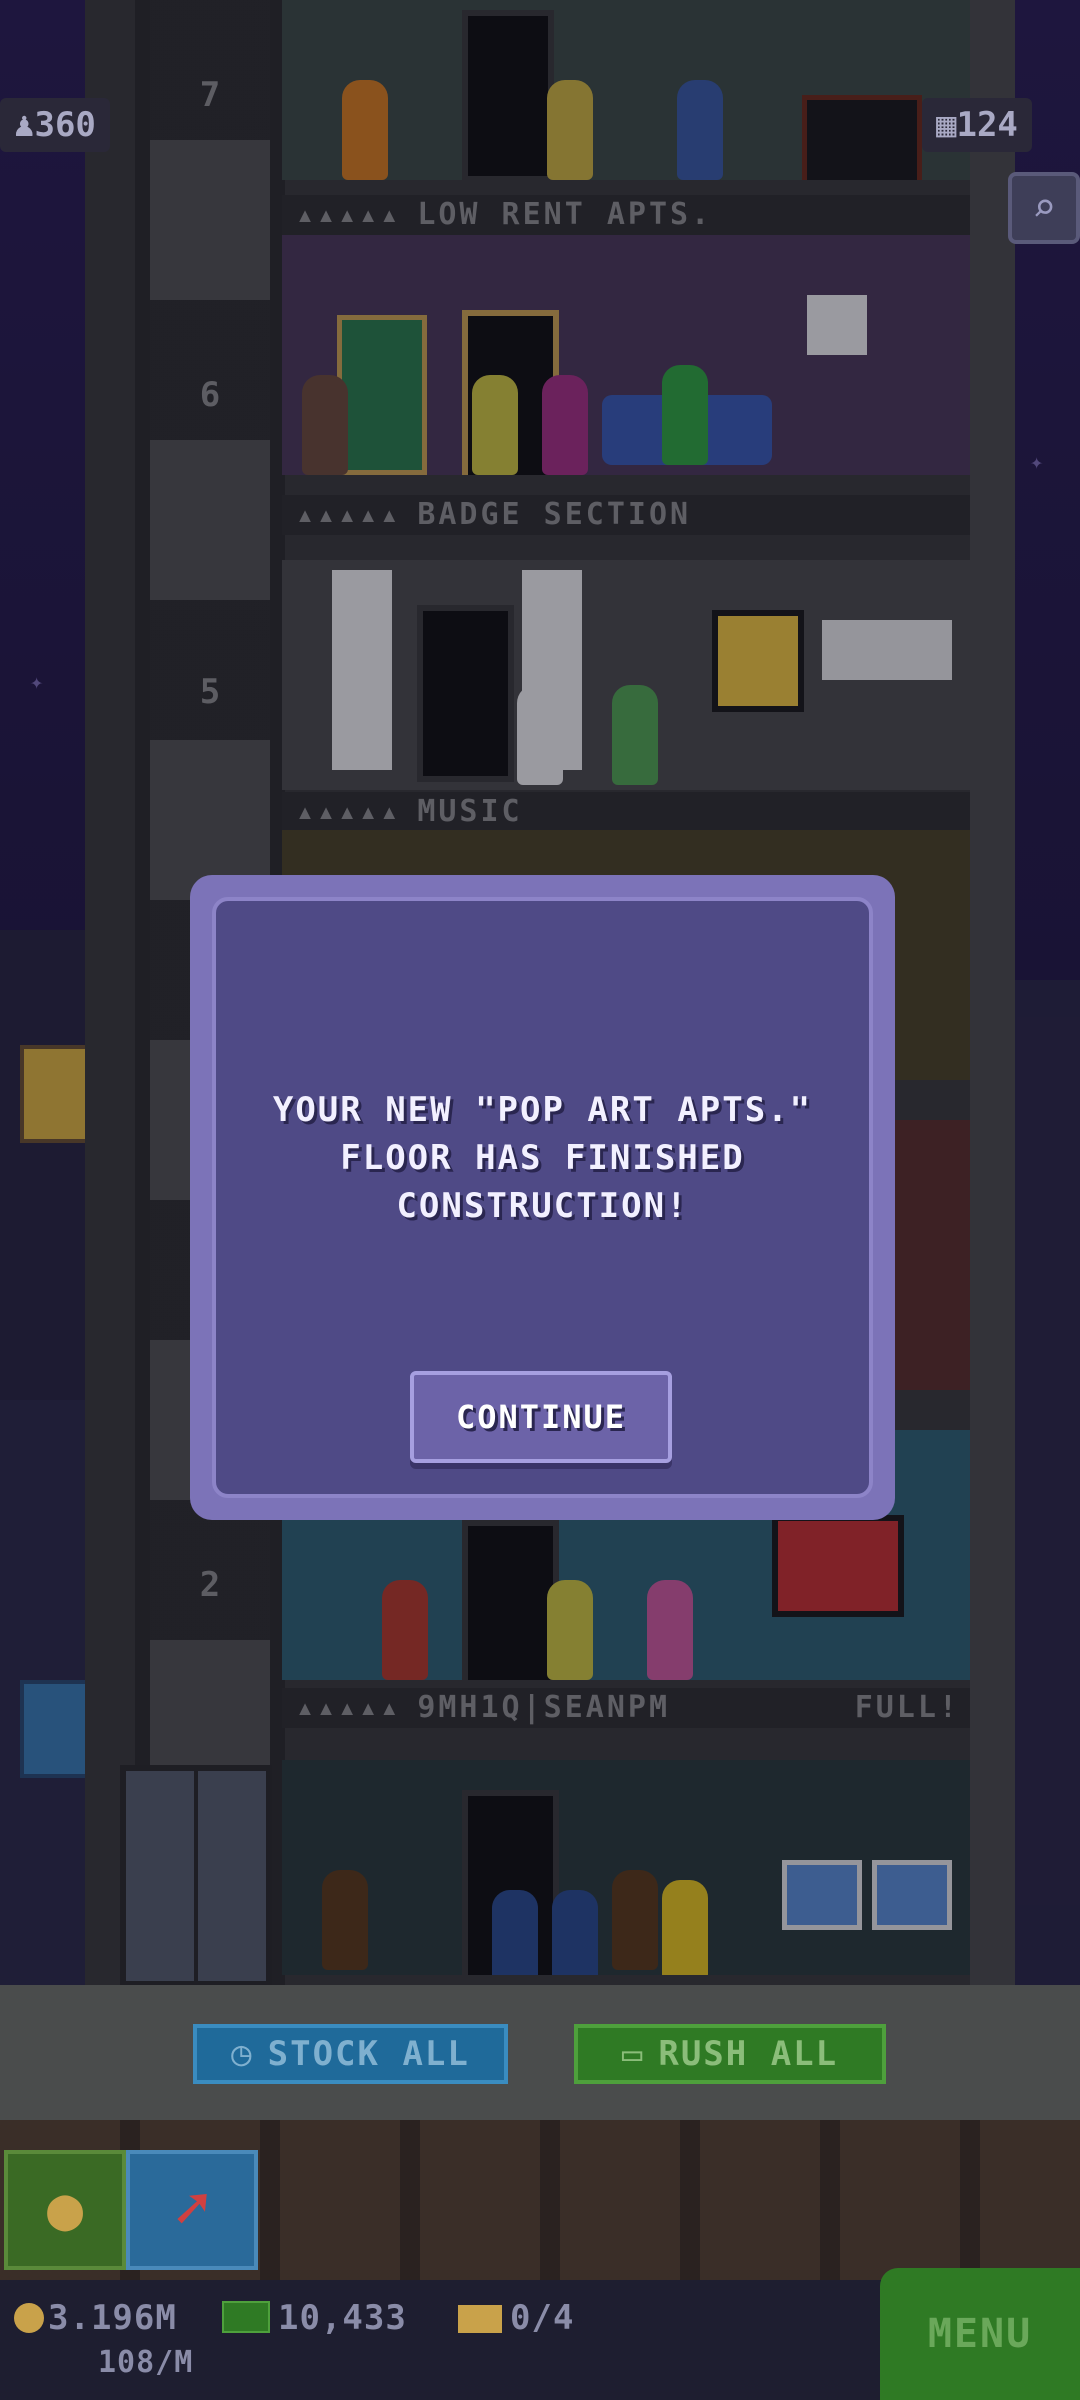  What do you see at coordinates (242, 2054) in the screenshot?
I see `clock-icon: ◷` at bounding box center [242, 2054].